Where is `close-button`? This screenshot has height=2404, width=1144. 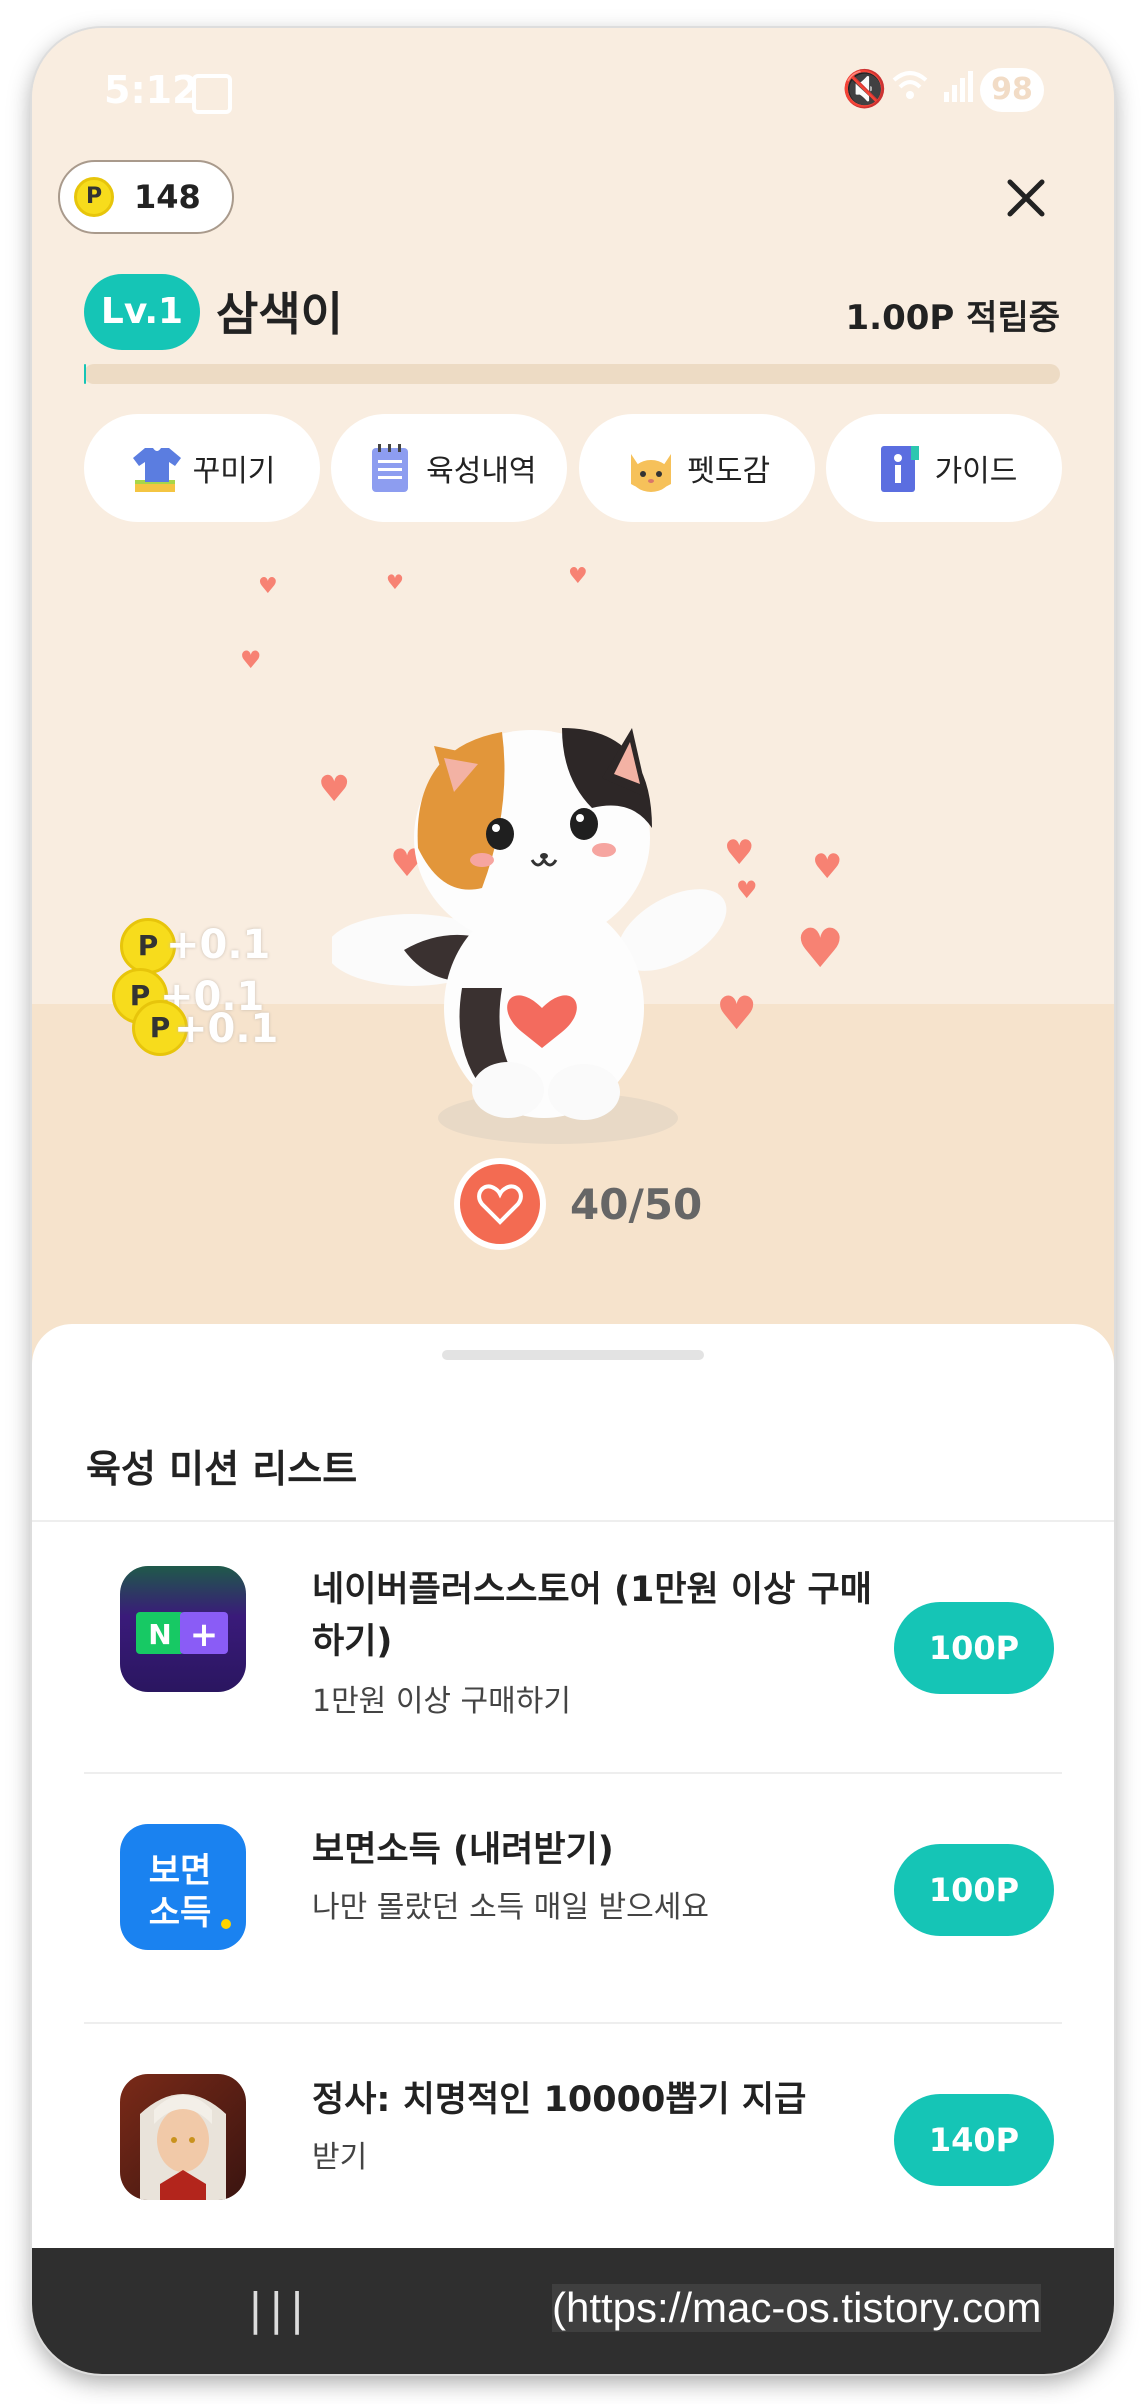
close-button is located at coordinates (1026, 198).